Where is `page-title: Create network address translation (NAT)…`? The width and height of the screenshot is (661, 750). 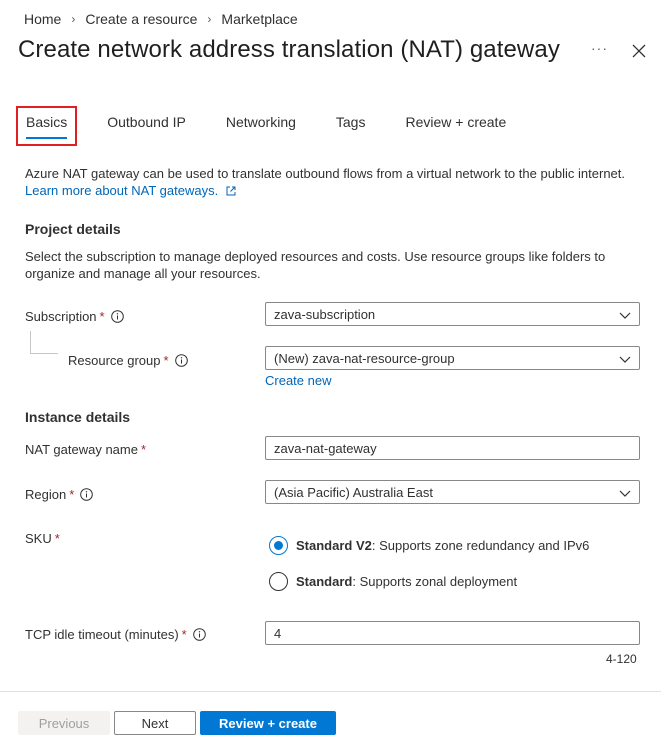 page-title: Create network address translation (NAT)… is located at coordinates (289, 49).